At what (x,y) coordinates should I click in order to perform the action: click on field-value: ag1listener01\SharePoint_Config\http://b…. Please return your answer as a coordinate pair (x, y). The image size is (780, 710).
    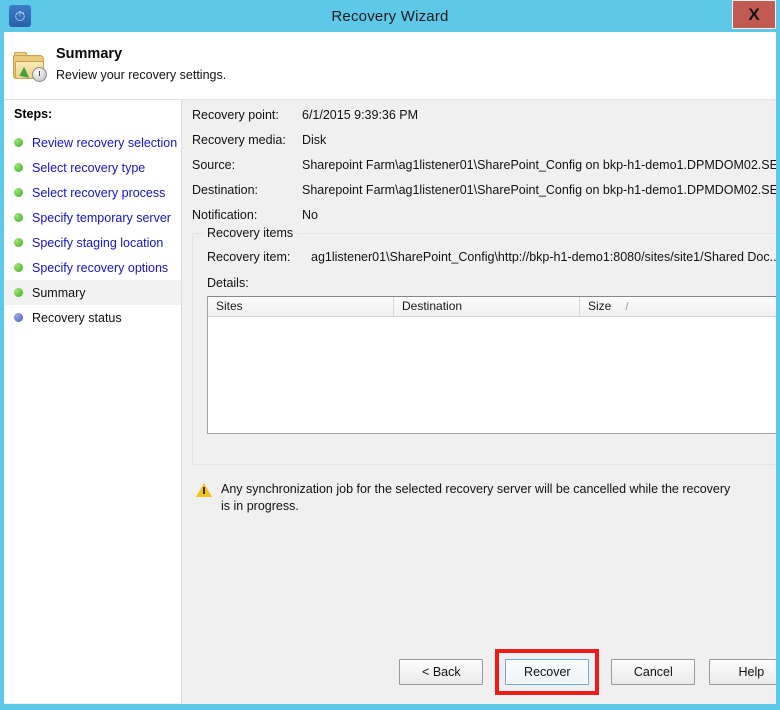
    Looking at the image, I should click on (545, 257).